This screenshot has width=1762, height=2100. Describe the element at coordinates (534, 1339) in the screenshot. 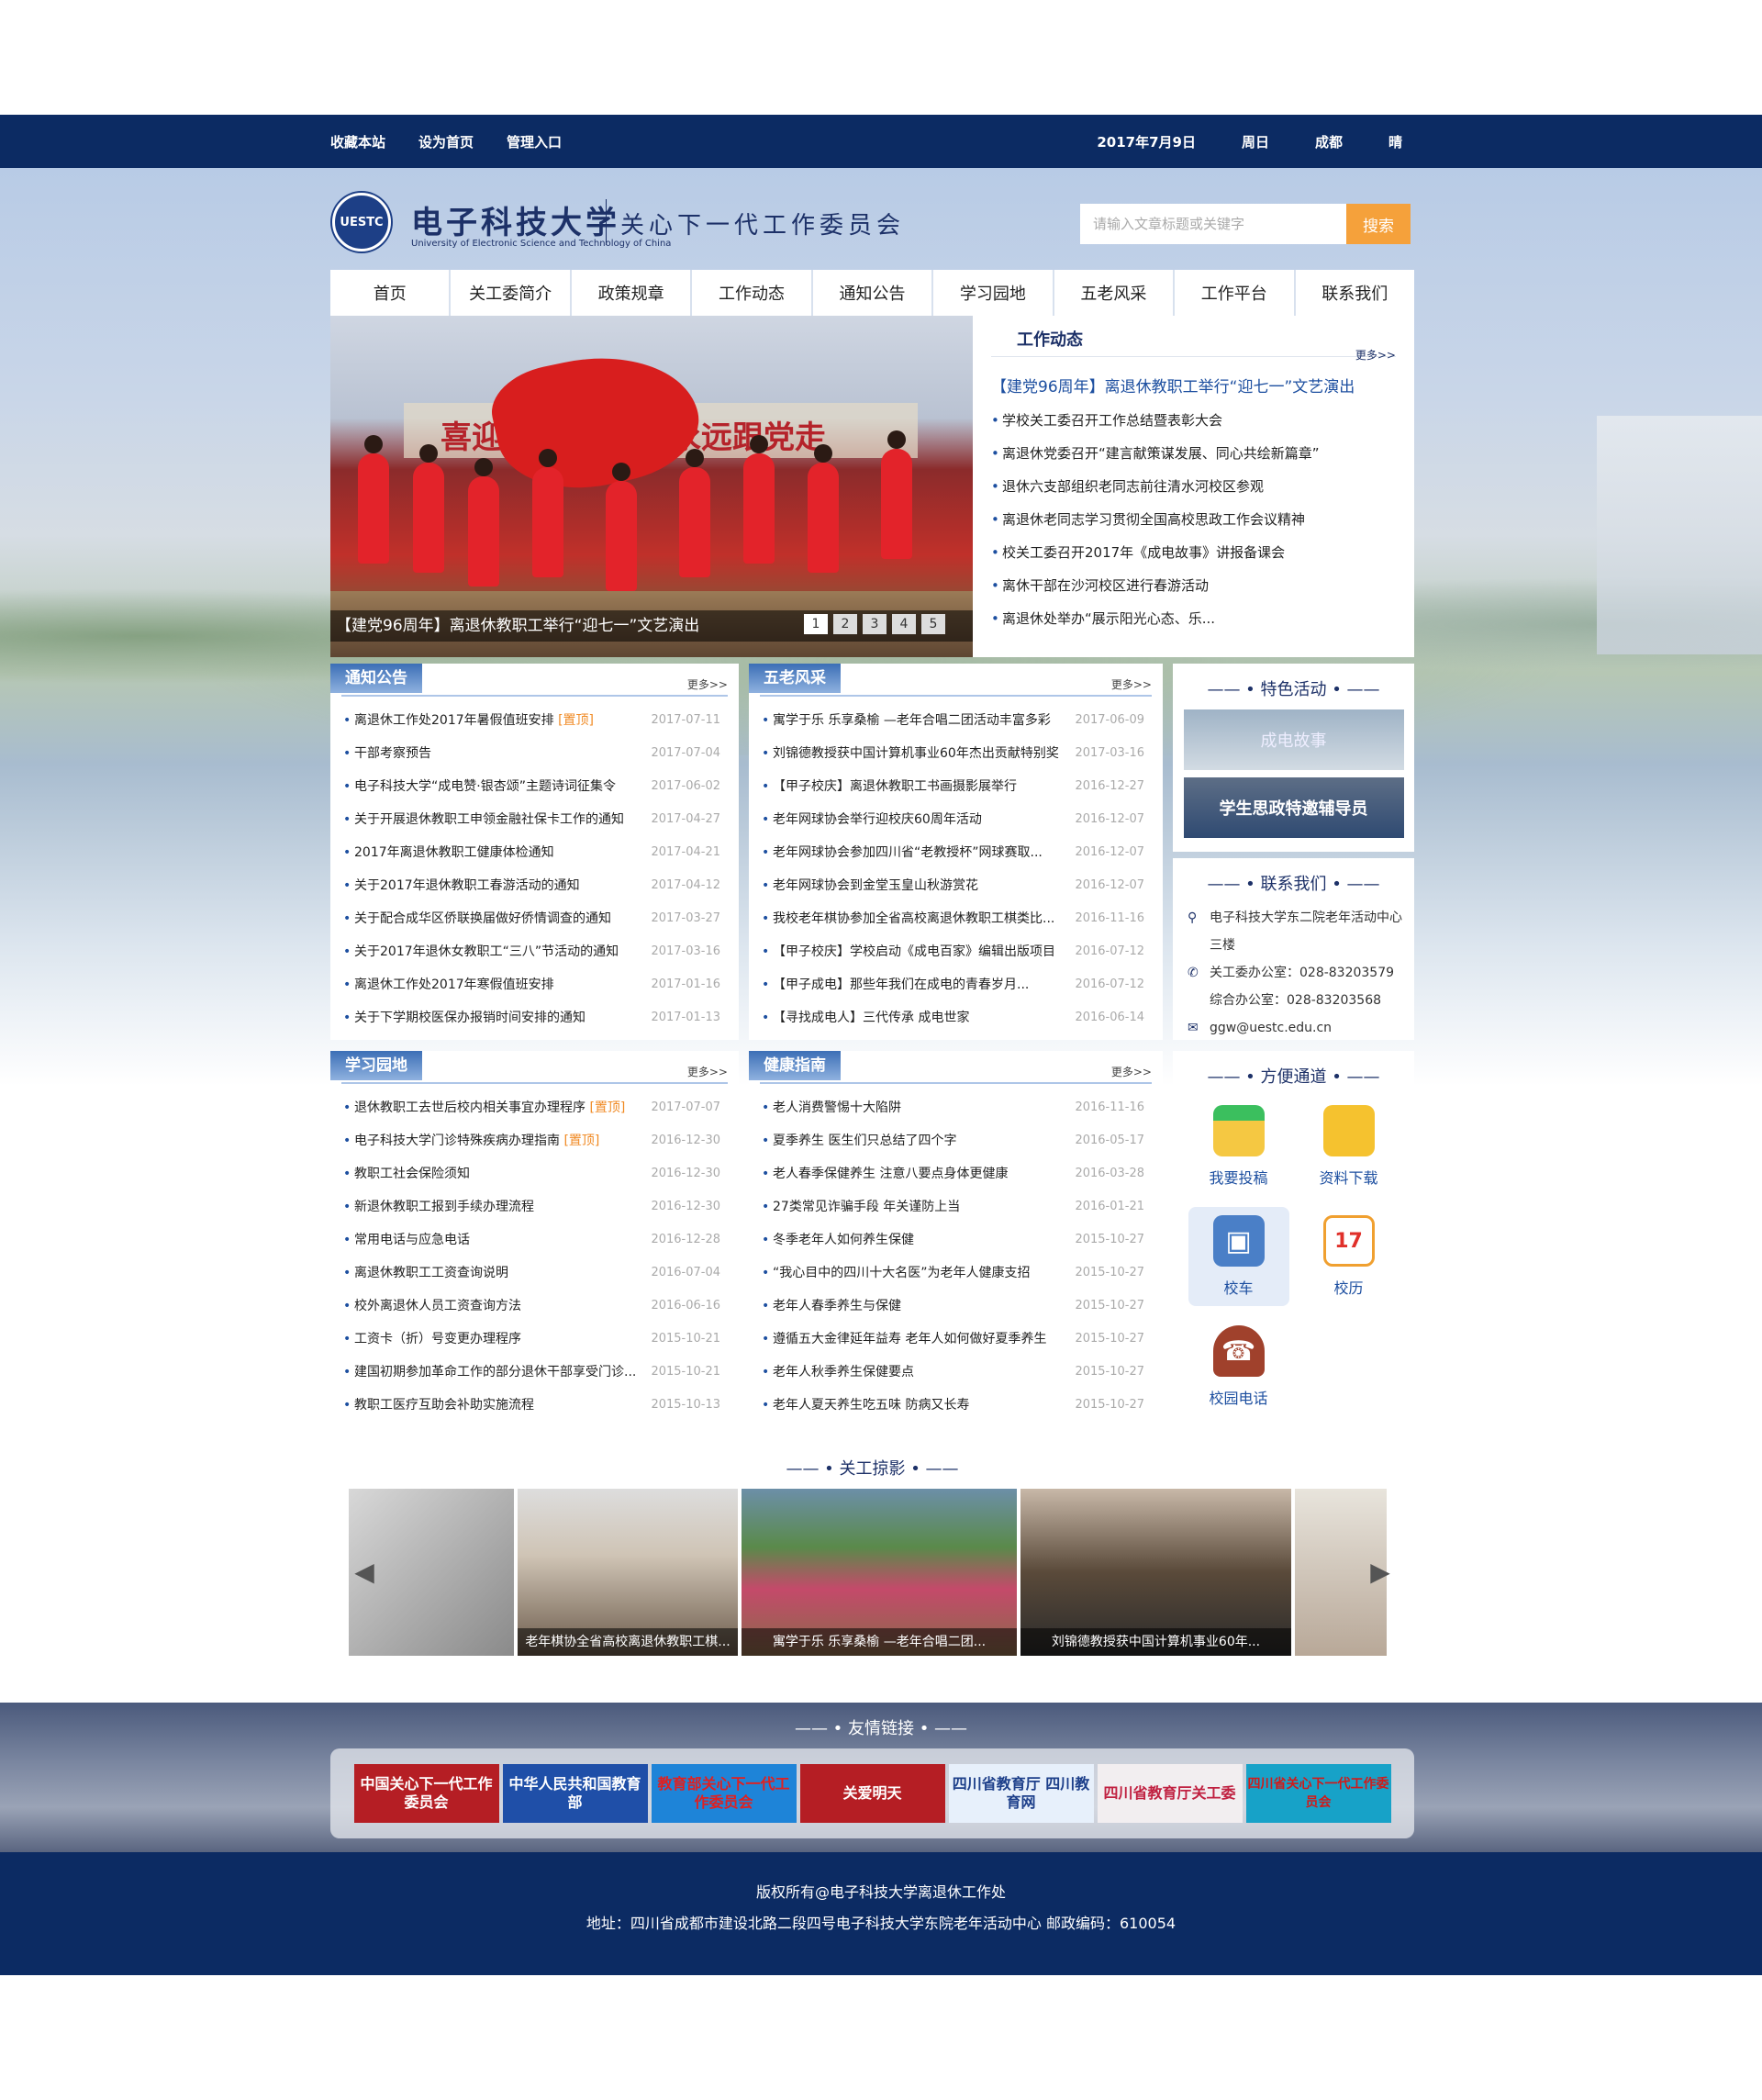

I see `list-item: 工资卡（折）号变更办理程序 2015-10-21` at that location.